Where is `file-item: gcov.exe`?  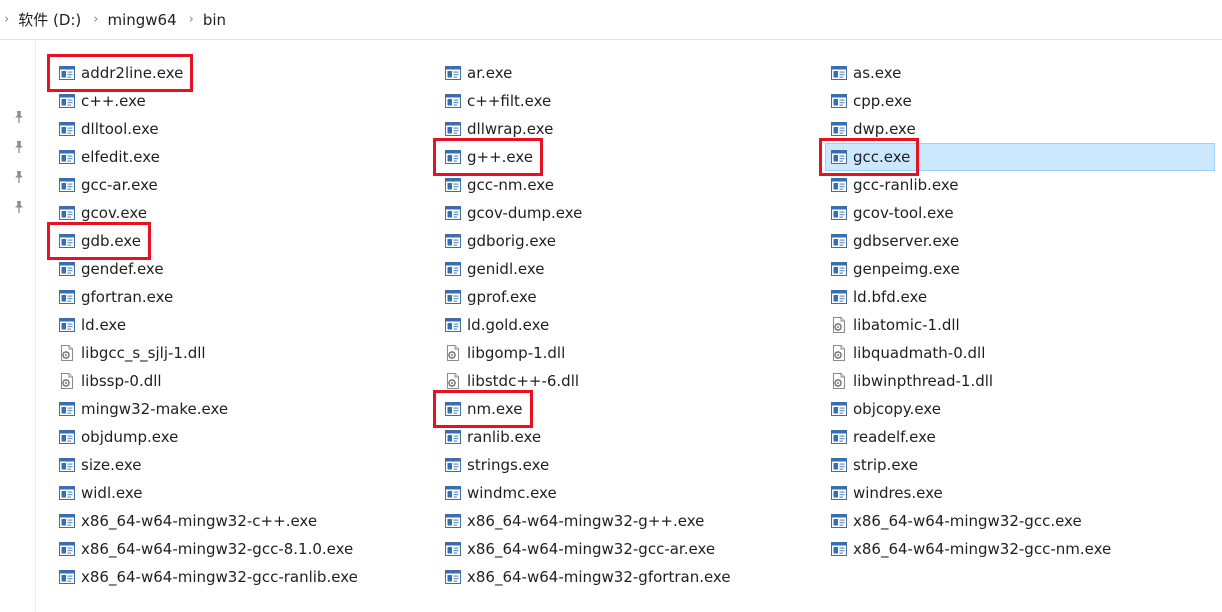 file-item: gcov.exe is located at coordinates (103, 213).